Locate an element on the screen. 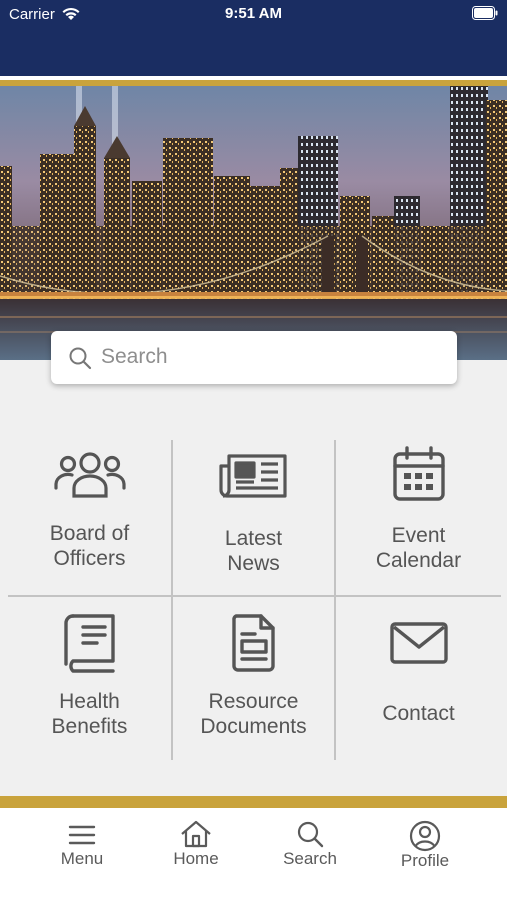  tab-profile: Profile is located at coordinates (425, 843).